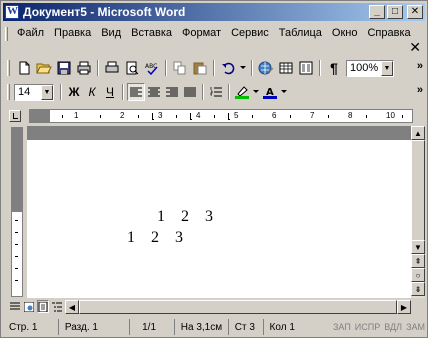  I want to click on spelling-icon: ABC, so click(152, 68).